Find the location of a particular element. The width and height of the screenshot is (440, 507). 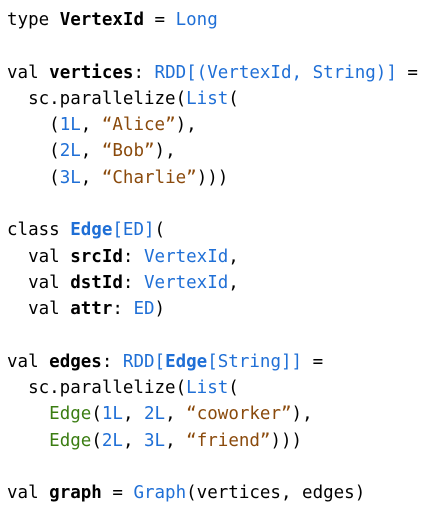

keyword-type: type is located at coordinates (33, 20).